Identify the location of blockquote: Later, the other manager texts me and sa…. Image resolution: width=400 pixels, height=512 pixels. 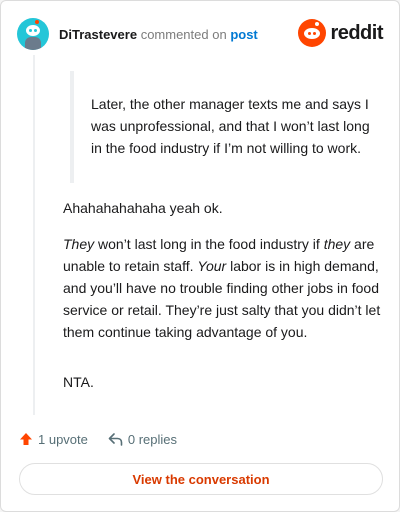
(230, 126).